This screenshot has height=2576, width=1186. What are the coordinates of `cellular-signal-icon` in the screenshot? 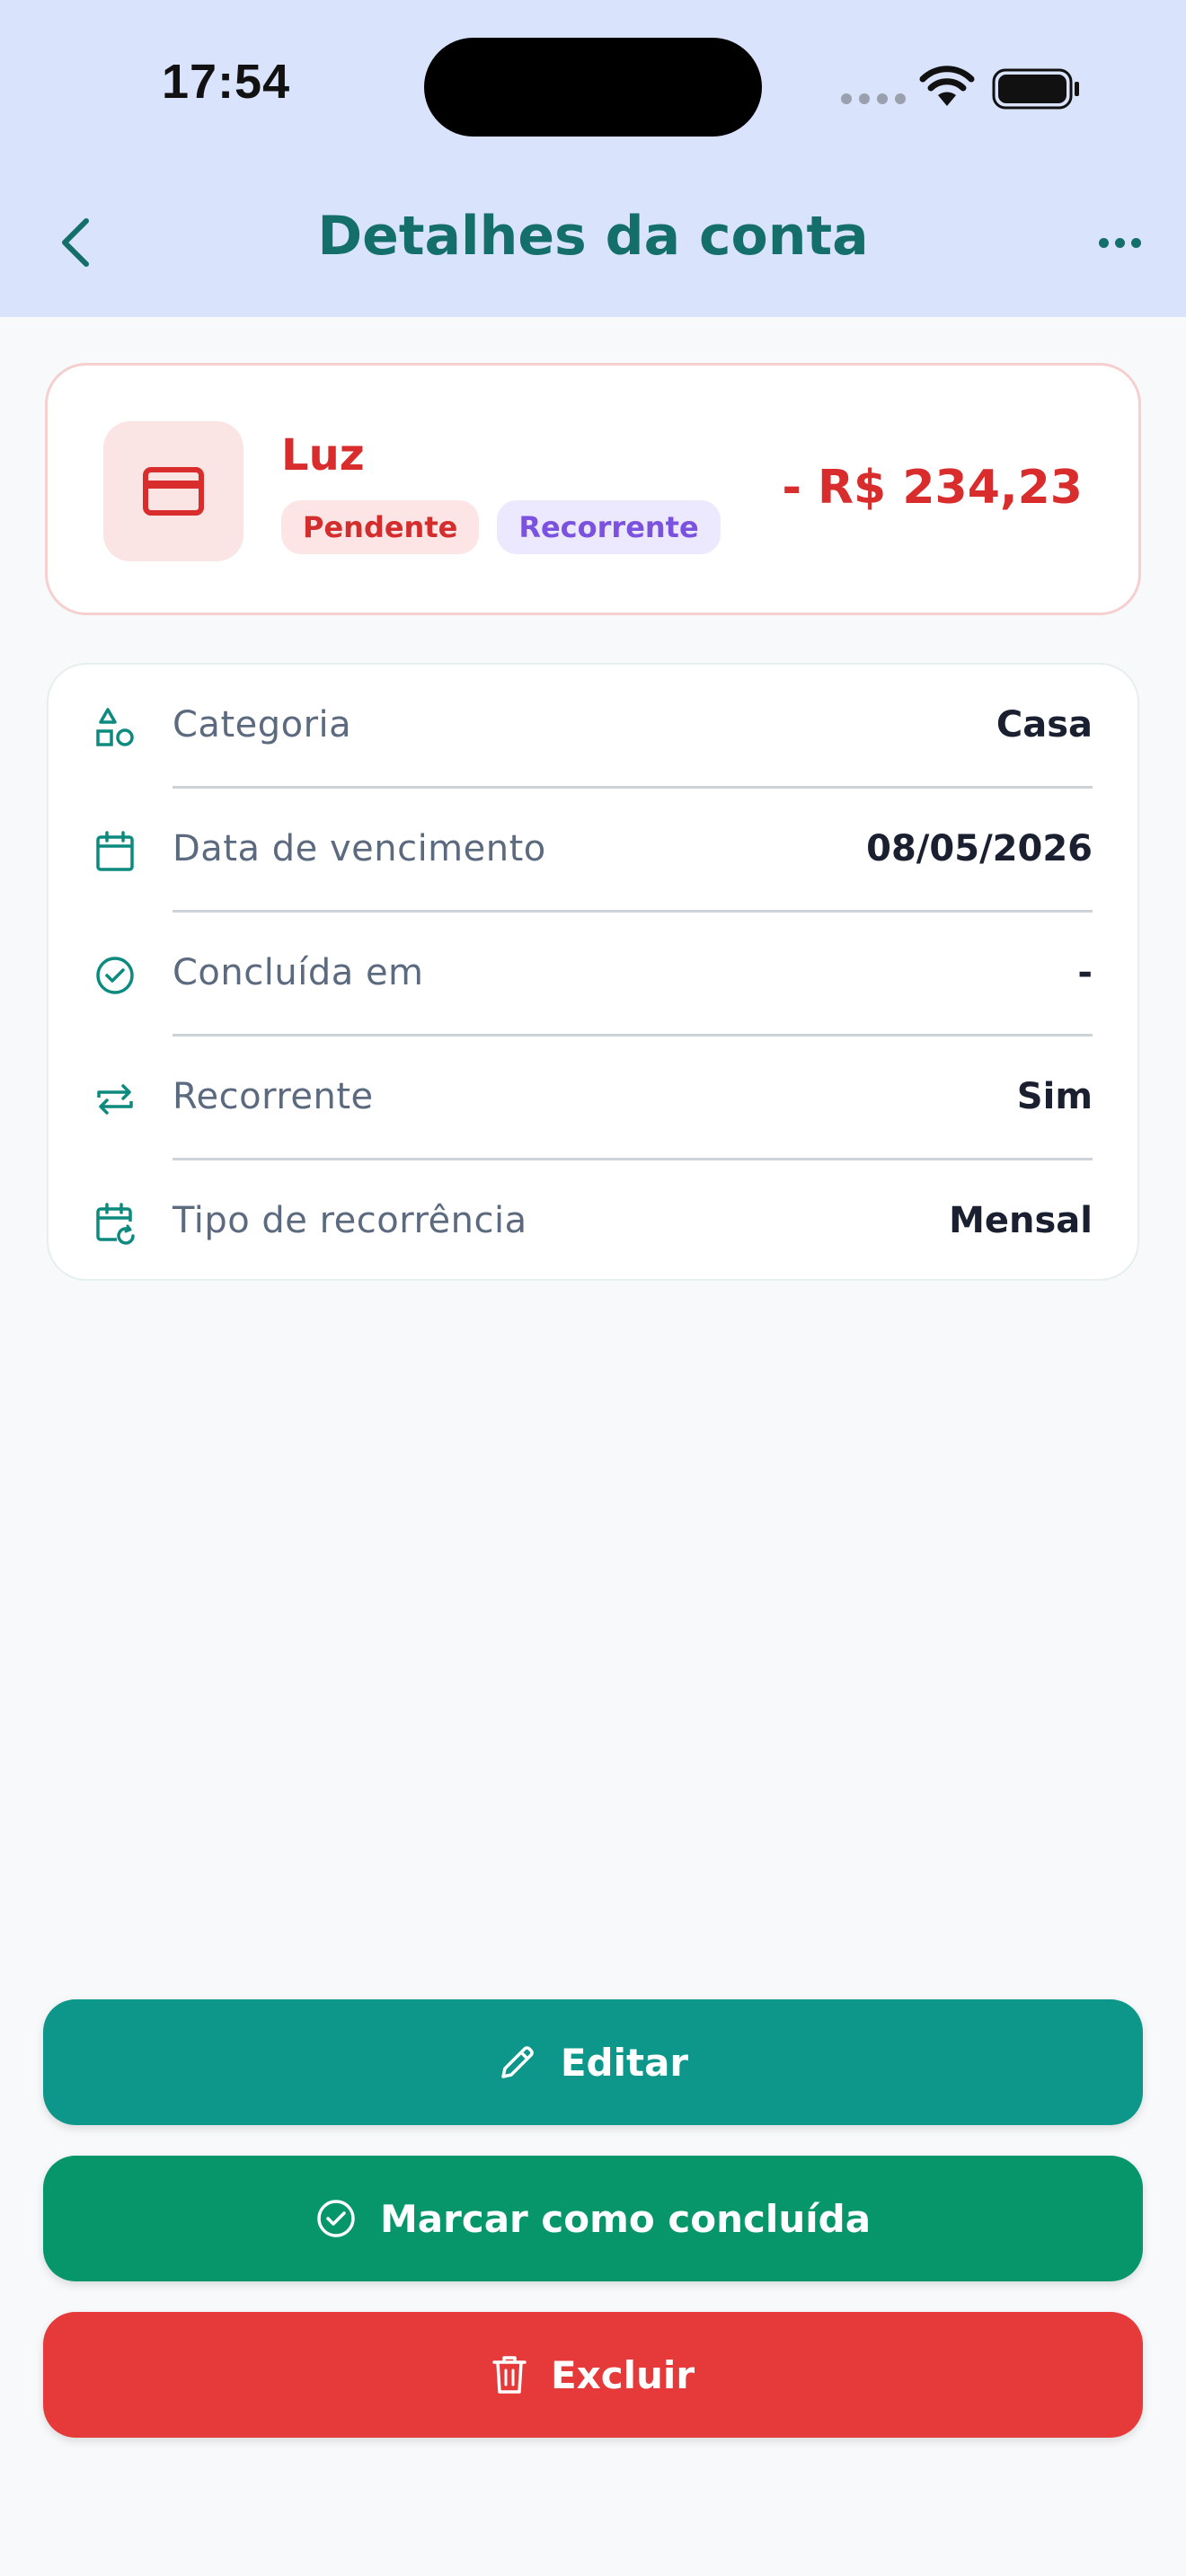 It's located at (873, 98).